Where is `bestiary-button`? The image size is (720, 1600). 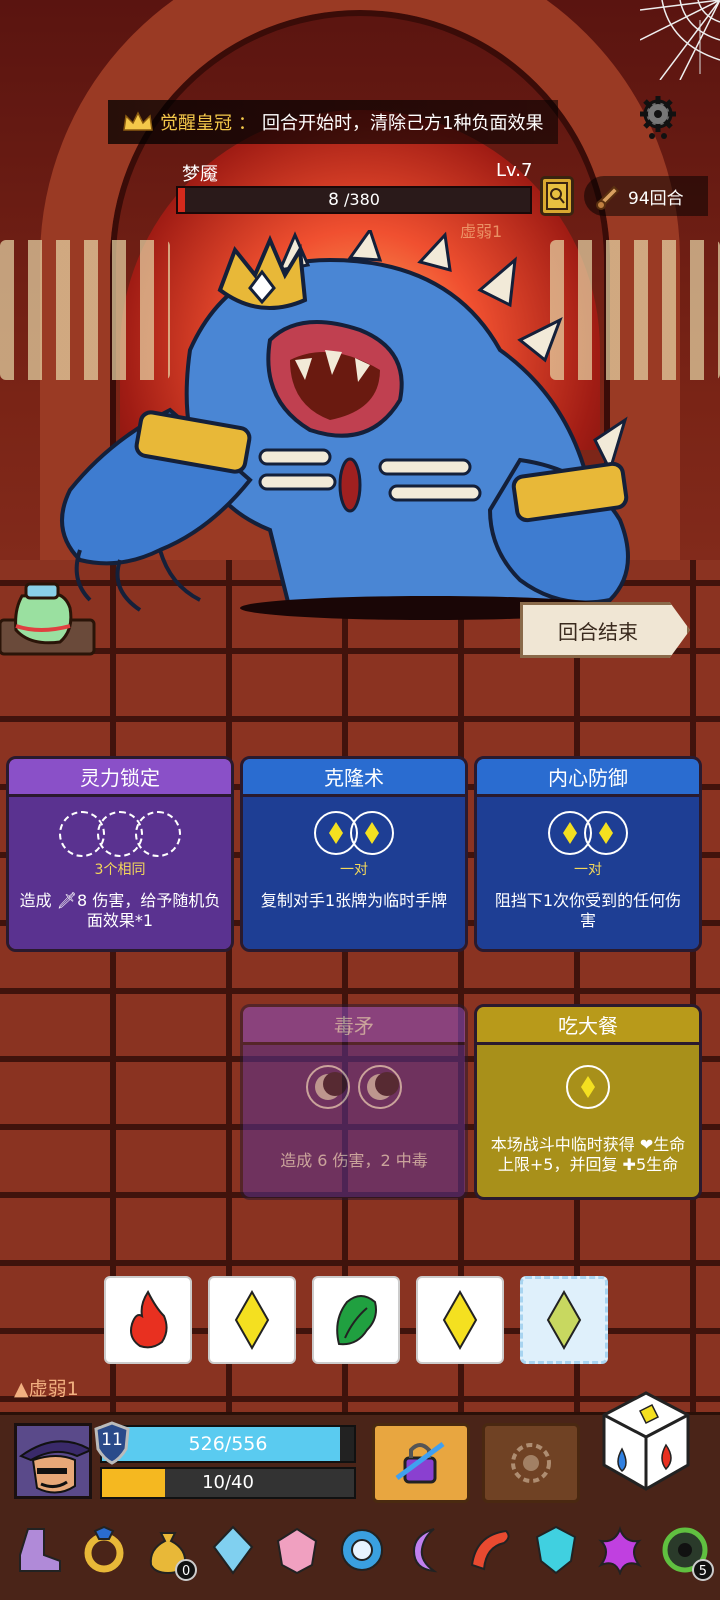 bestiary-button is located at coordinates (557, 196).